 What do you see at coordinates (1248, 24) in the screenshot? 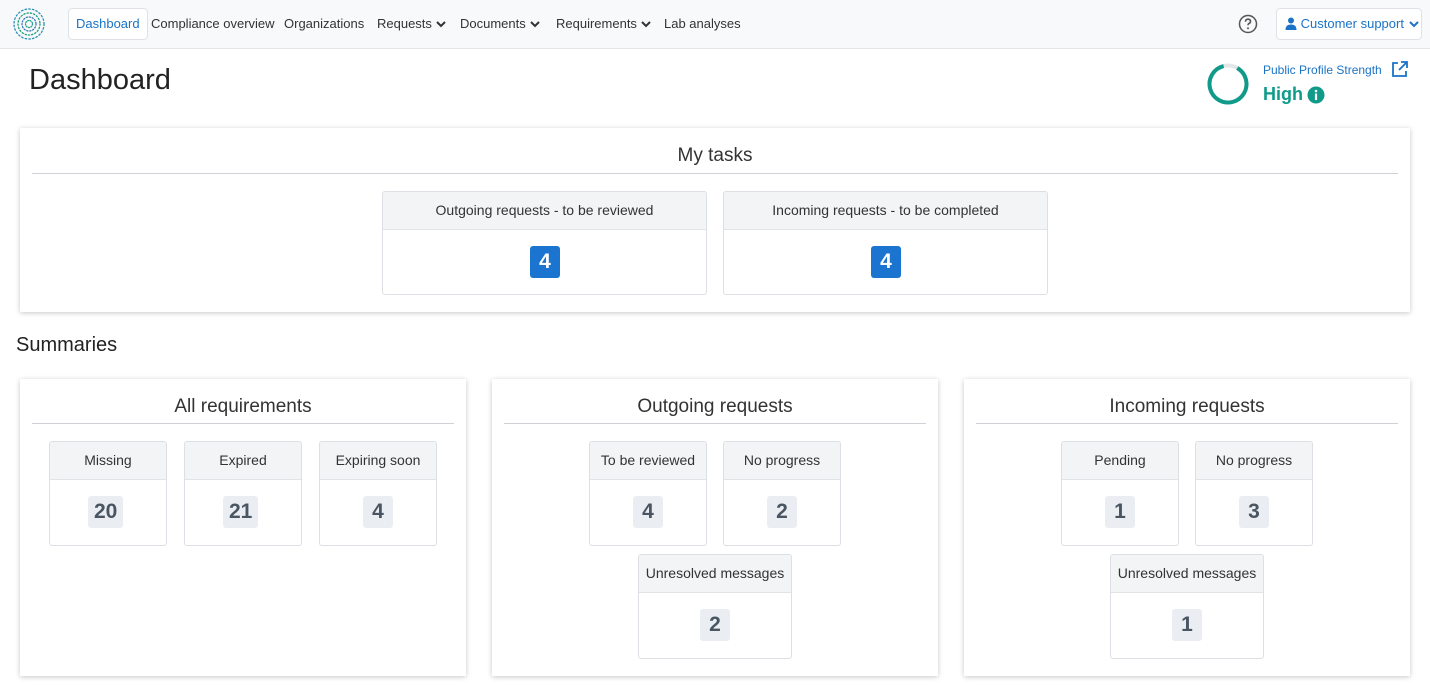
I see `help-icon` at bounding box center [1248, 24].